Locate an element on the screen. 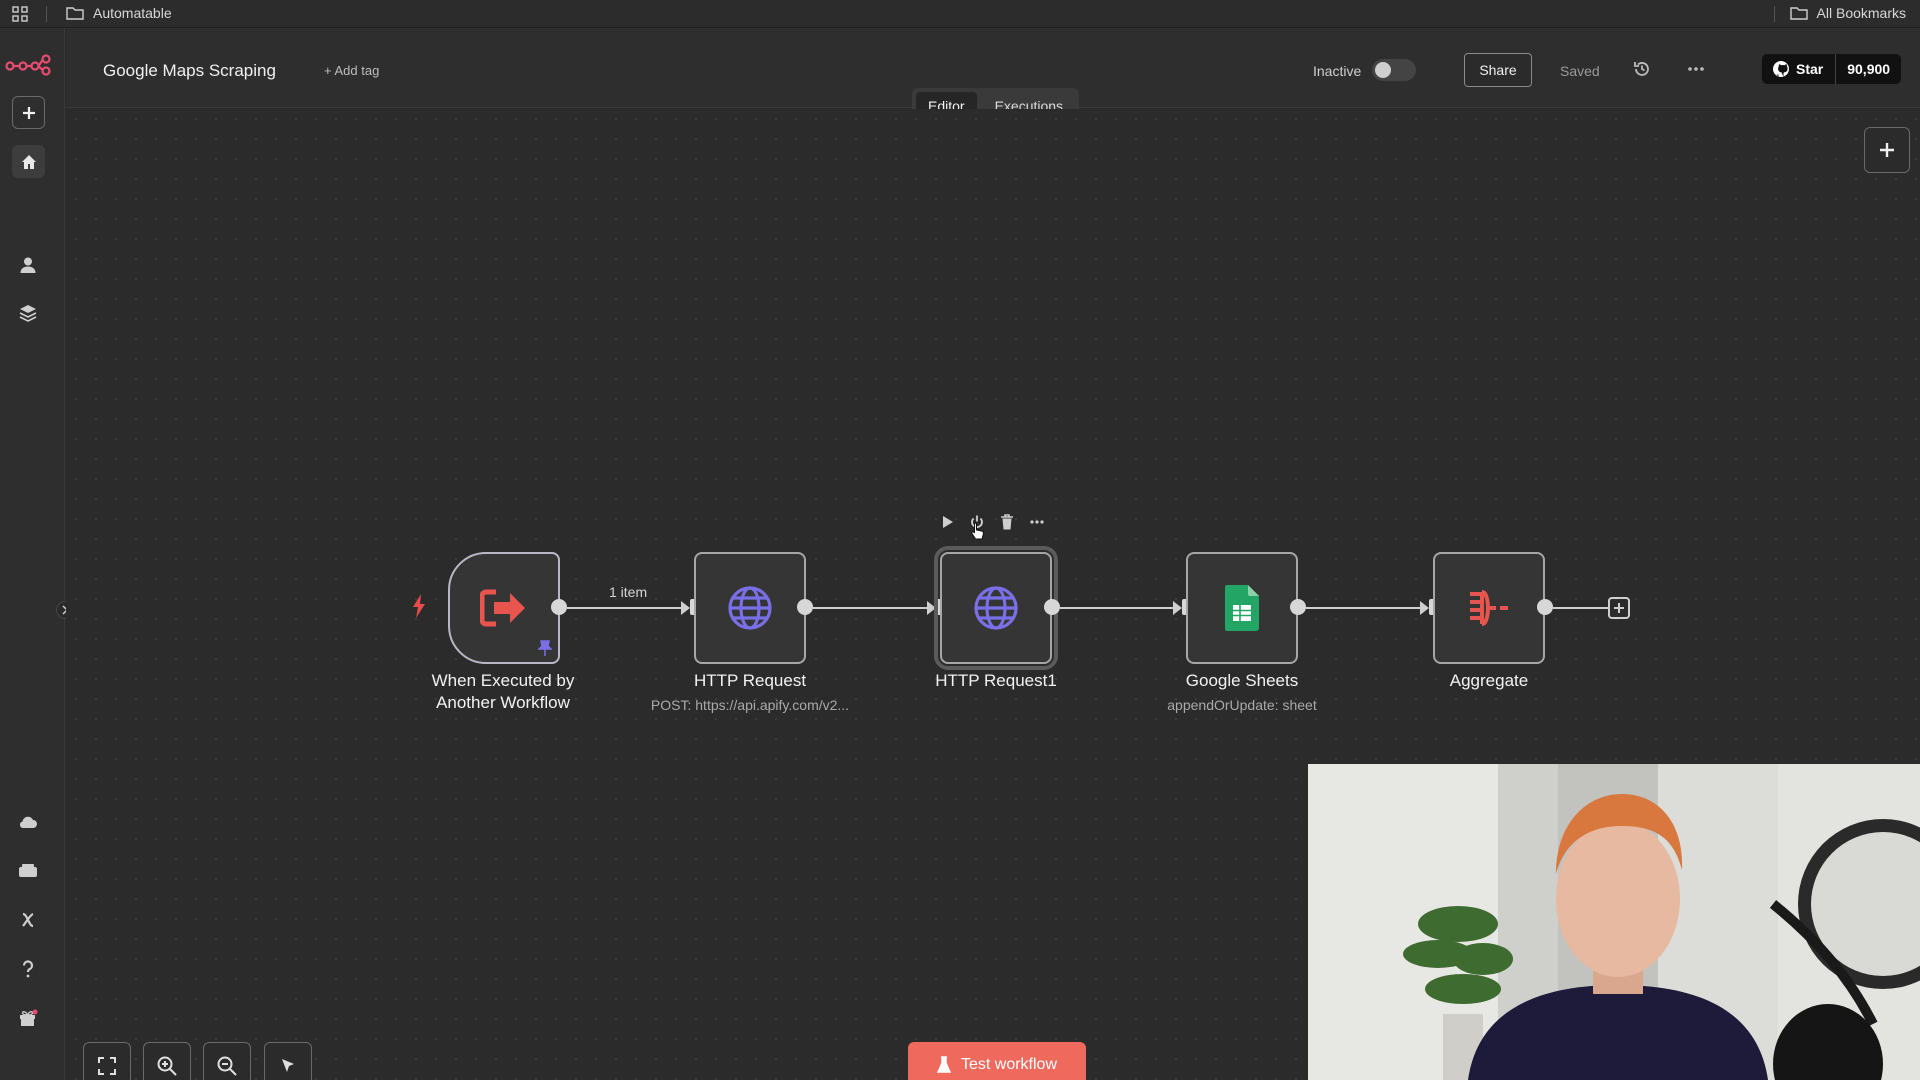  sidebar-item-projects is located at coordinates (28, 313).